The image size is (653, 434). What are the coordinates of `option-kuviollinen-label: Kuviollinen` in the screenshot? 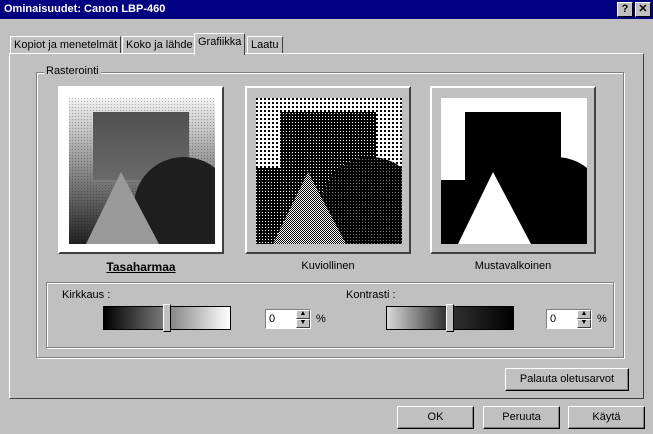 It's located at (328, 266).